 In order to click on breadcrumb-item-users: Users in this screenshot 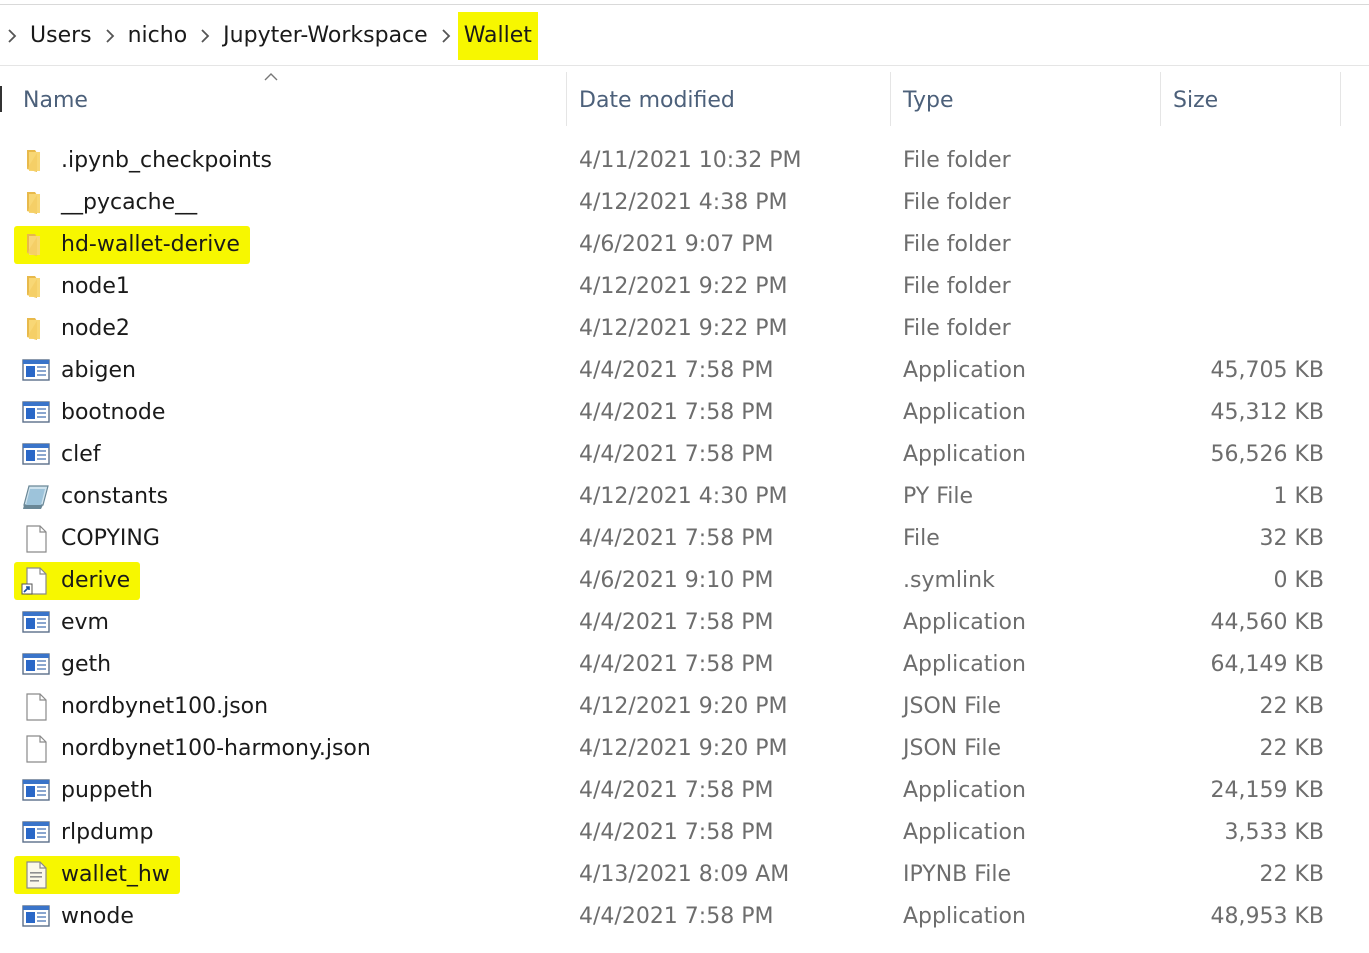, I will do `click(61, 36)`.